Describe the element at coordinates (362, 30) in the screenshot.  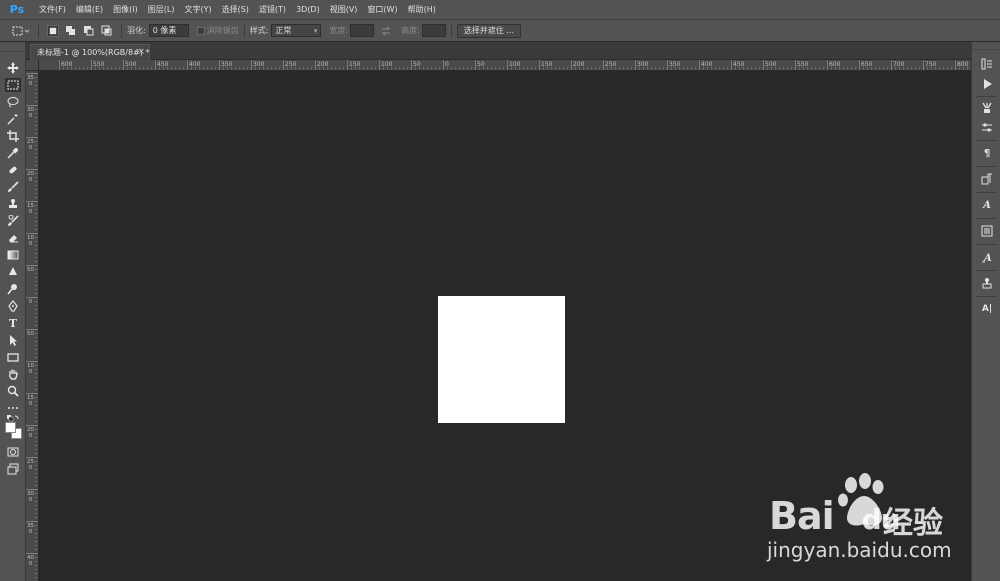
I see `width-input` at that location.